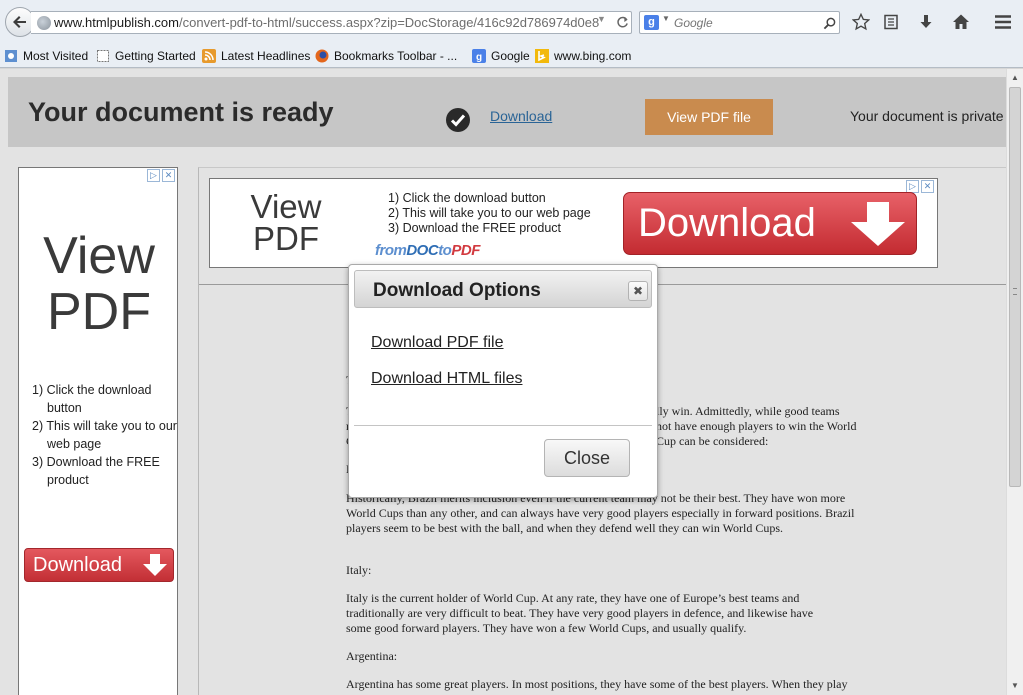 The image size is (1023, 695). Describe the element at coordinates (542, 56) in the screenshot. I see `bing-icon` at that location.